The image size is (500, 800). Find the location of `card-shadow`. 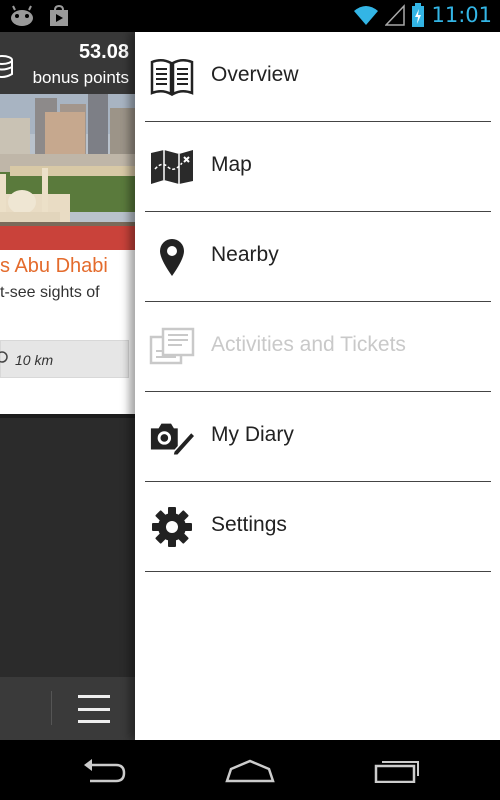

card-shadow is located at coordinates (67, 416).